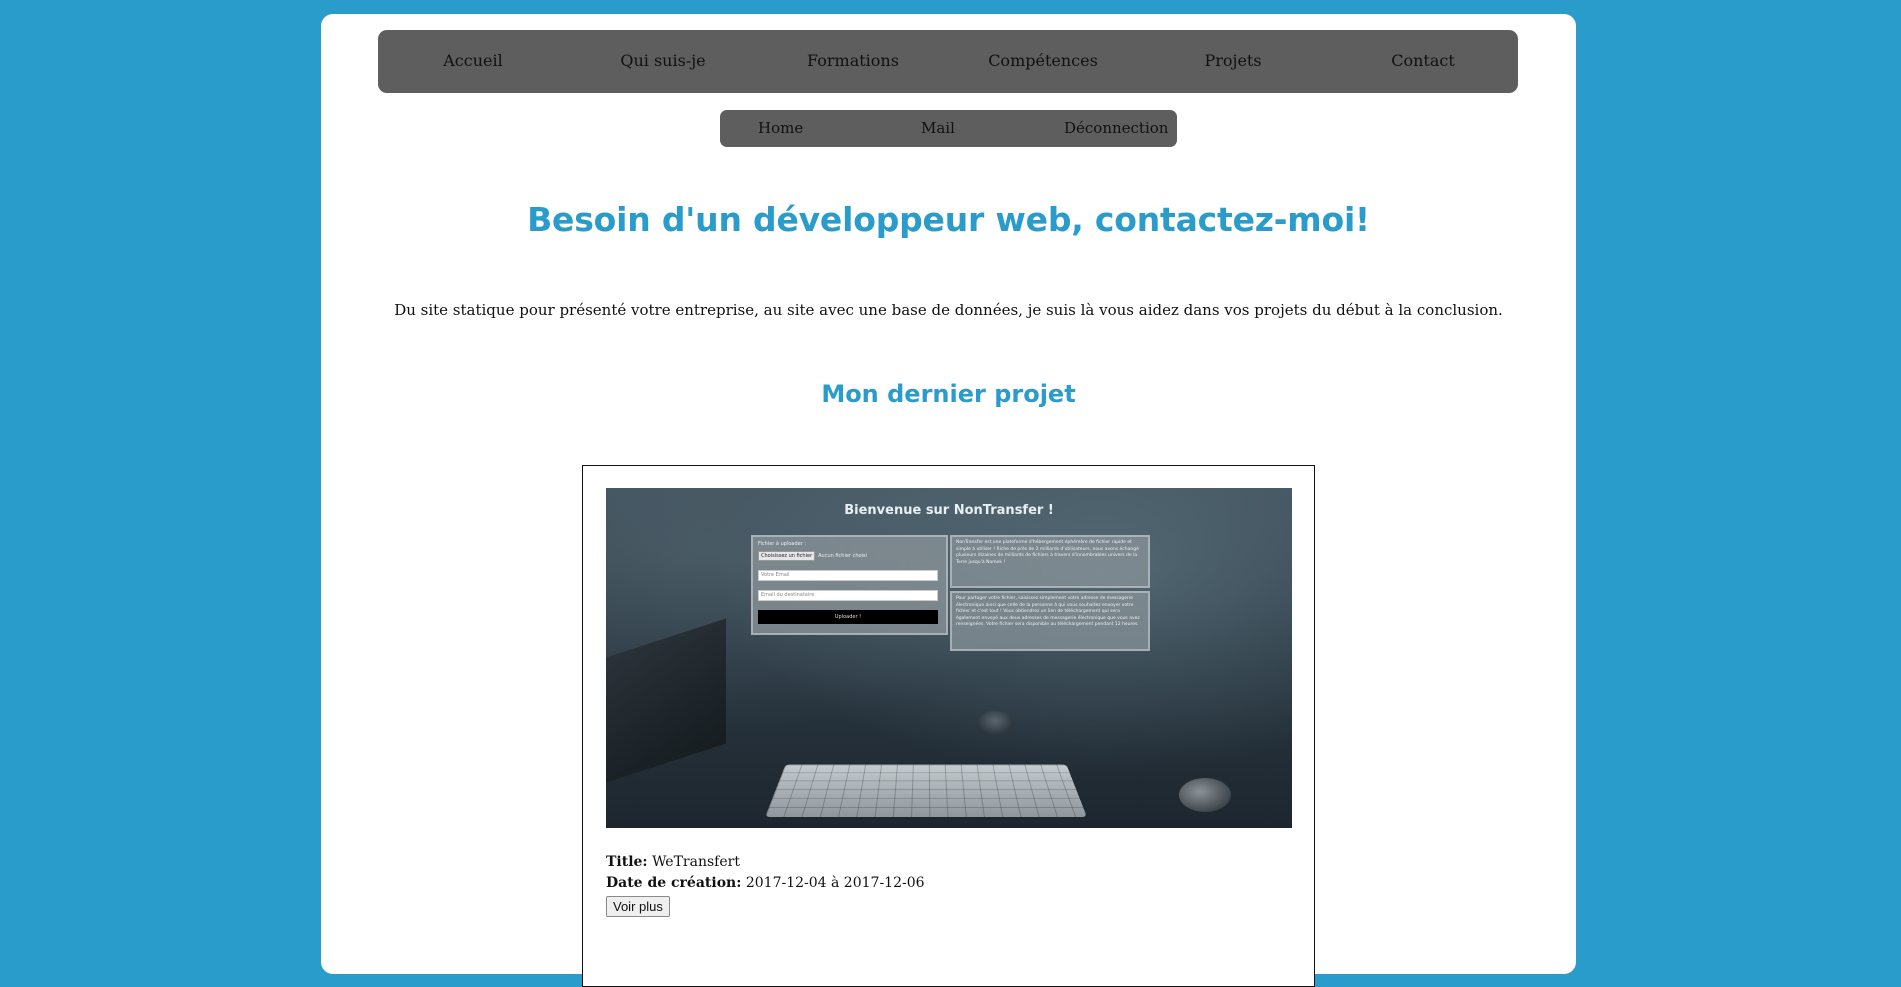  Describe the element at coordinates (663, 60) in the screenshot. I see `nav-item-qui-suis-je: Qui suis-je` at that location.